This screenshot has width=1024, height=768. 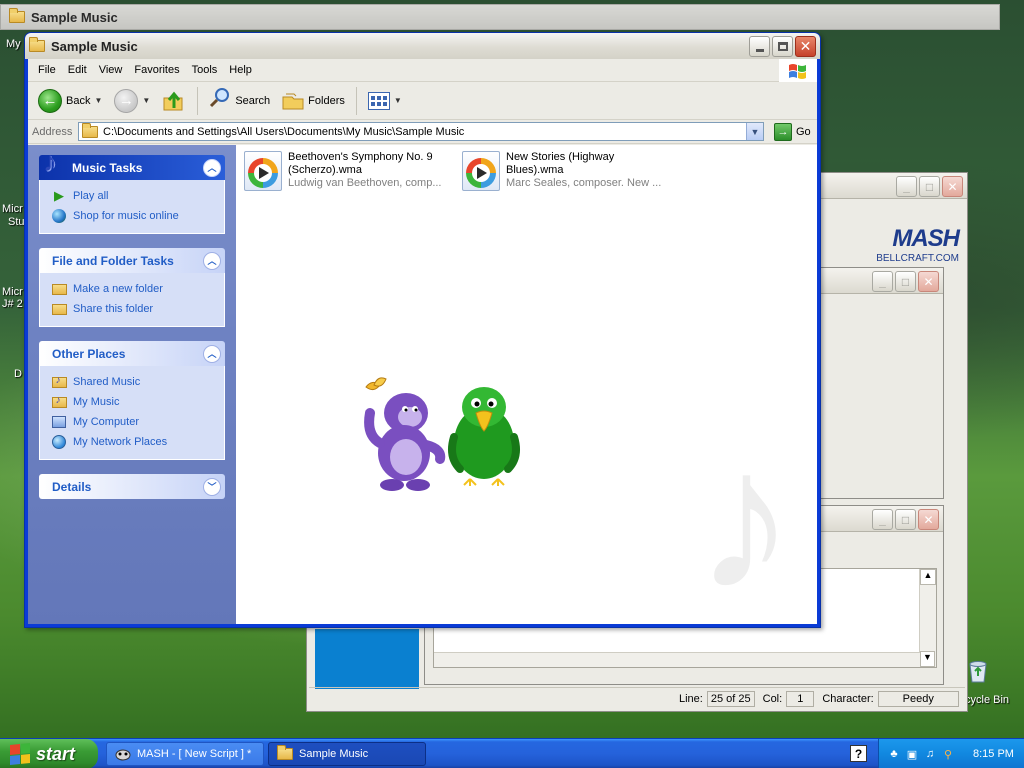 I want to click on help-icon: ?, so click(x=858, y=753).